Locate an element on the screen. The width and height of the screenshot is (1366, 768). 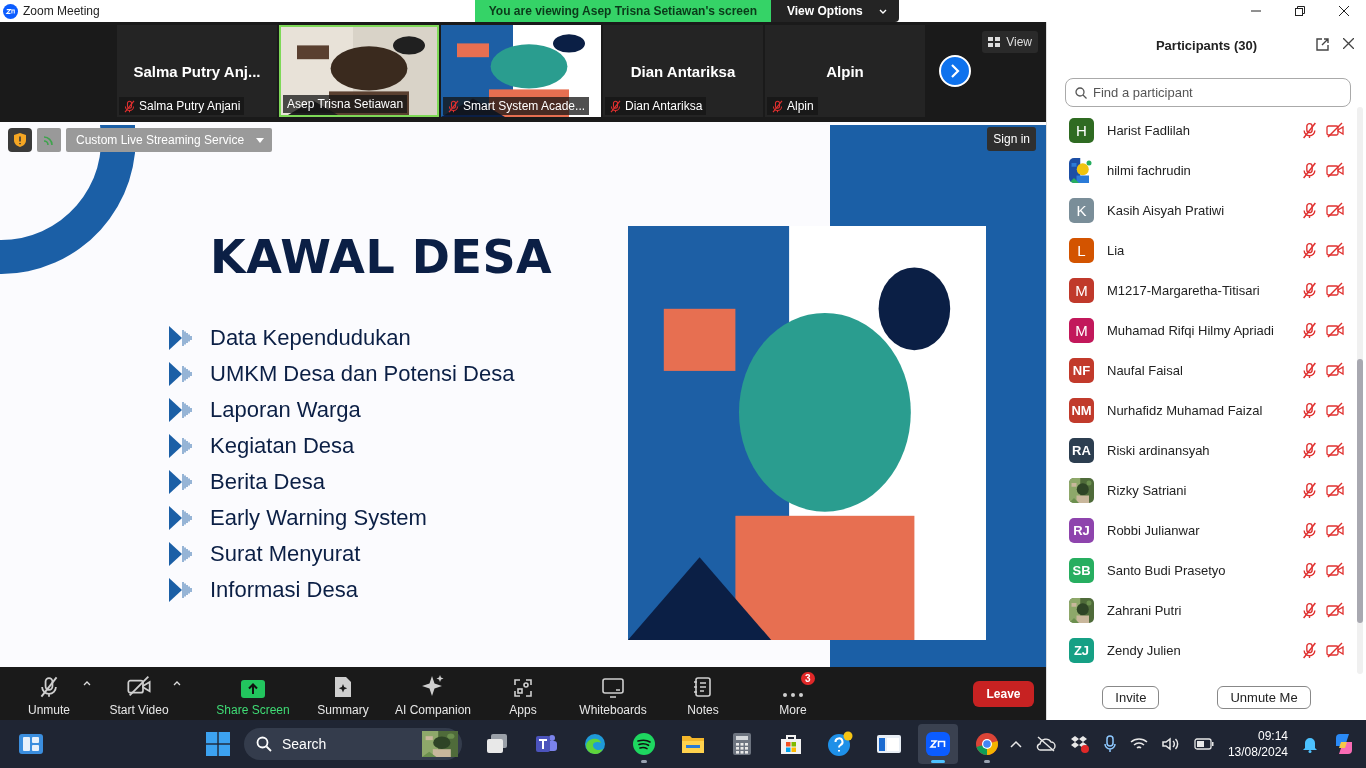
ai-button: AI Companion is located at coordinates (433, 693).